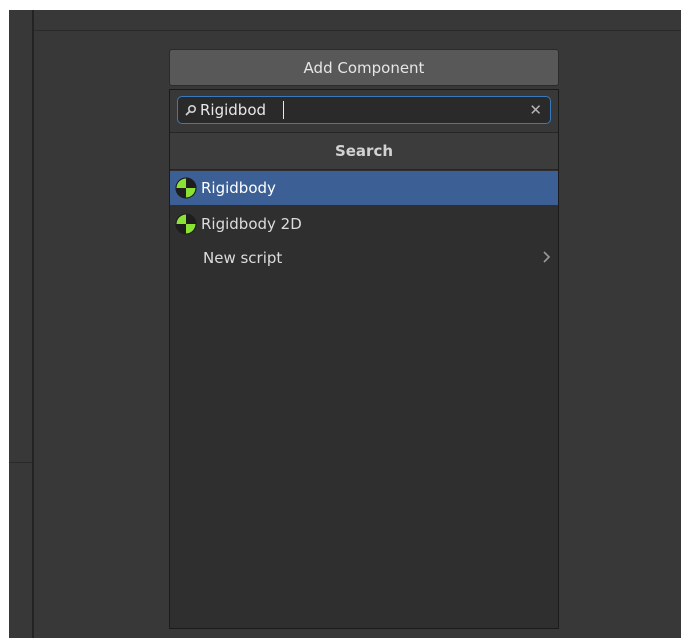  I want to click on list-item-rigidbody-2d: Rigidbody 2D, so click(364, 224).